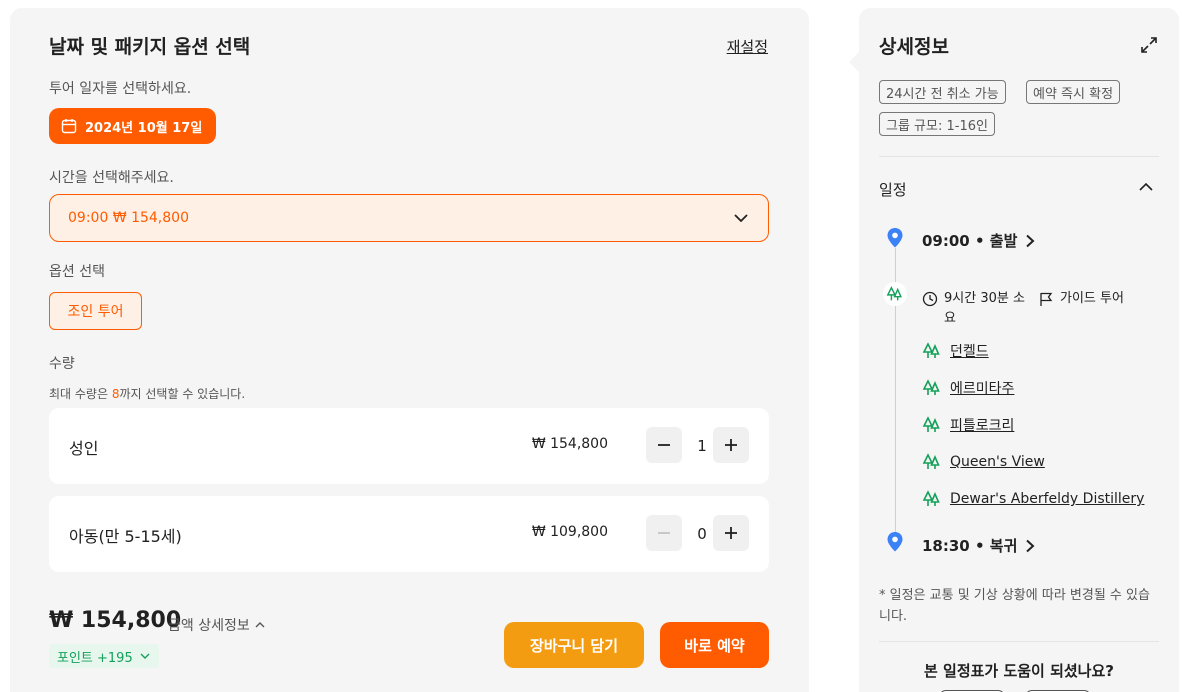 This screenshot has width=1182, height=692. What do you see at coordinates (128, 218) in the screenshot?
I see `time-value: 09:00 ₩ 154,800` at bounding box center [128, 218].